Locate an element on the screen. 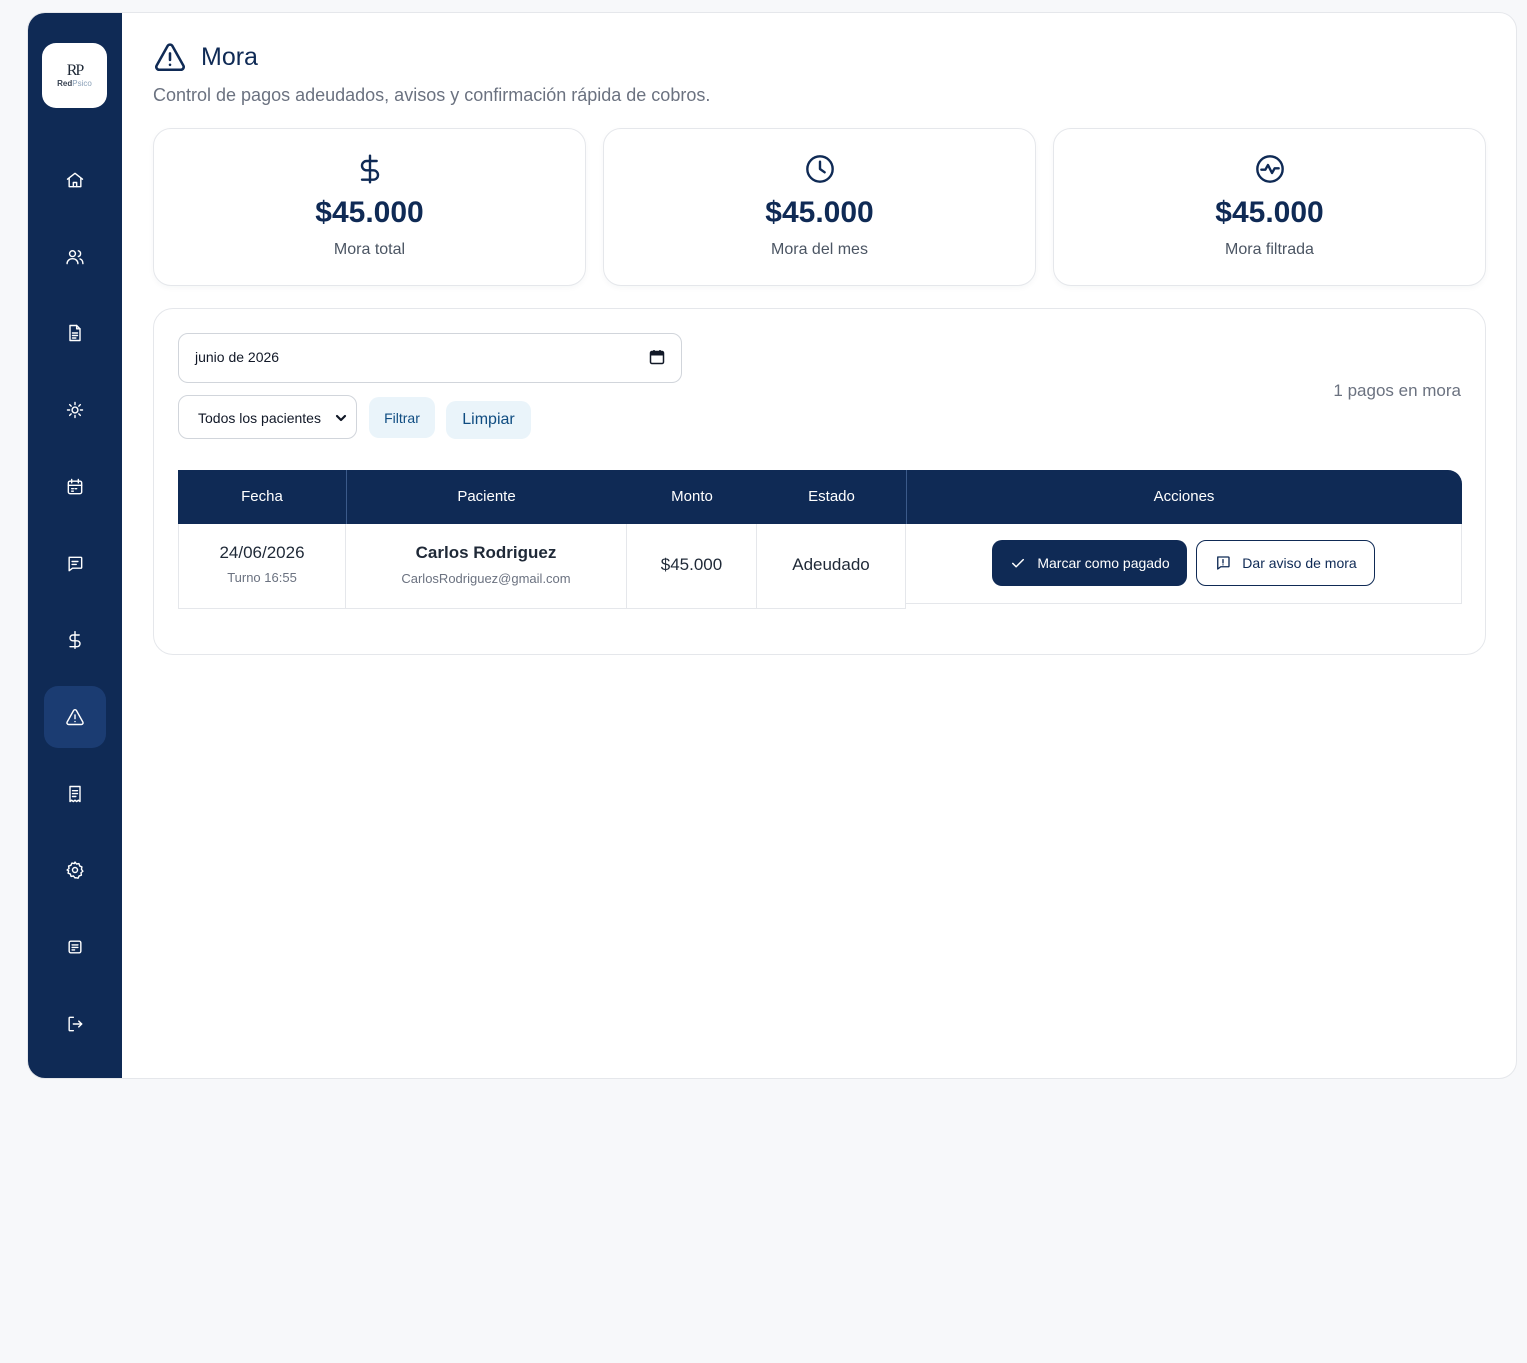 The height and width of the screenshot is (1363, 1527). users-icon is located at coordinates (75, 257).